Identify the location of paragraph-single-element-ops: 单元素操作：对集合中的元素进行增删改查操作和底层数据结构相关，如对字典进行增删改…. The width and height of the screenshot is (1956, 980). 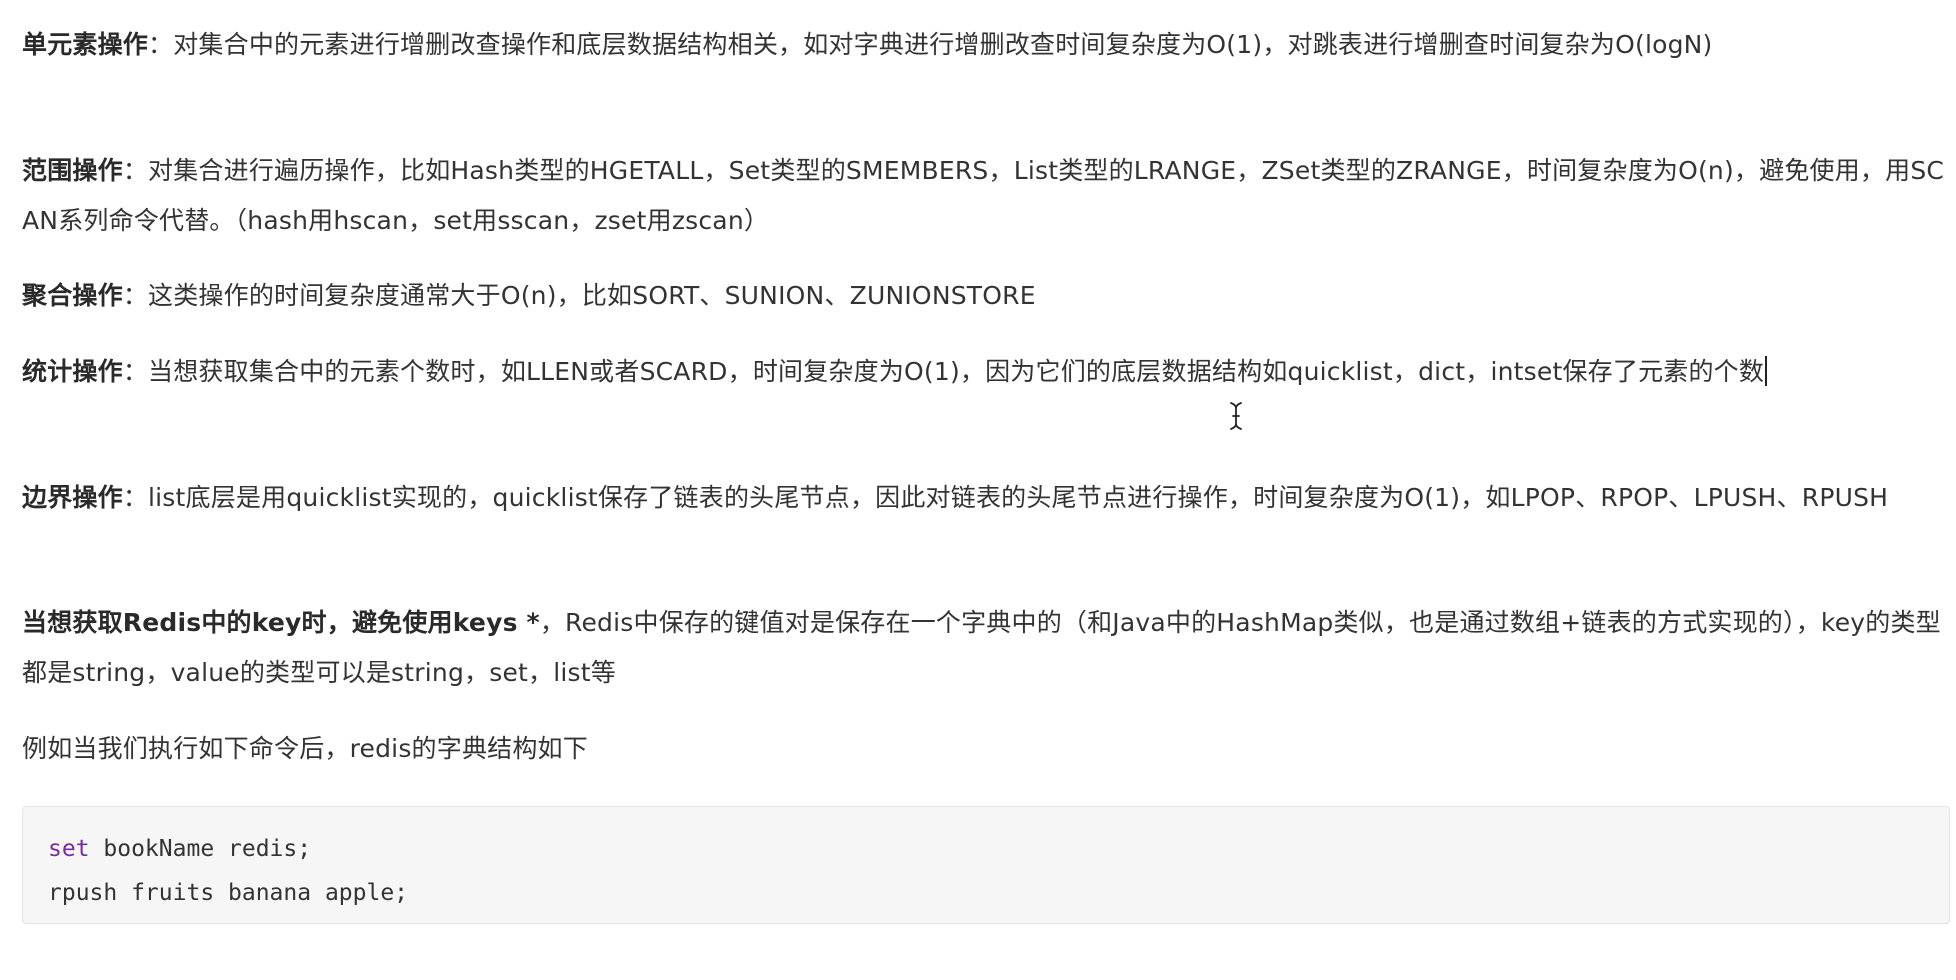
(867, 45).